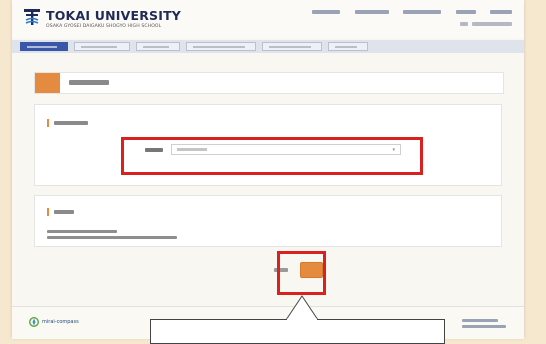 The image size is (546, 344). I want to click on select-highlight-box, so click(272, 156).